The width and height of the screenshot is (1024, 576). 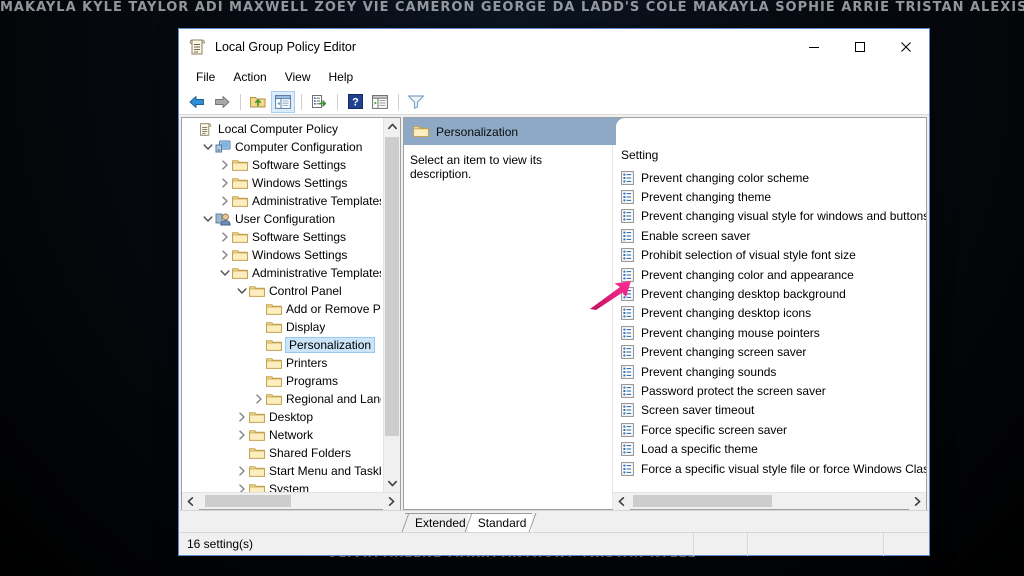 I want to click on scroll-thumb, so click(x=392, y=287).